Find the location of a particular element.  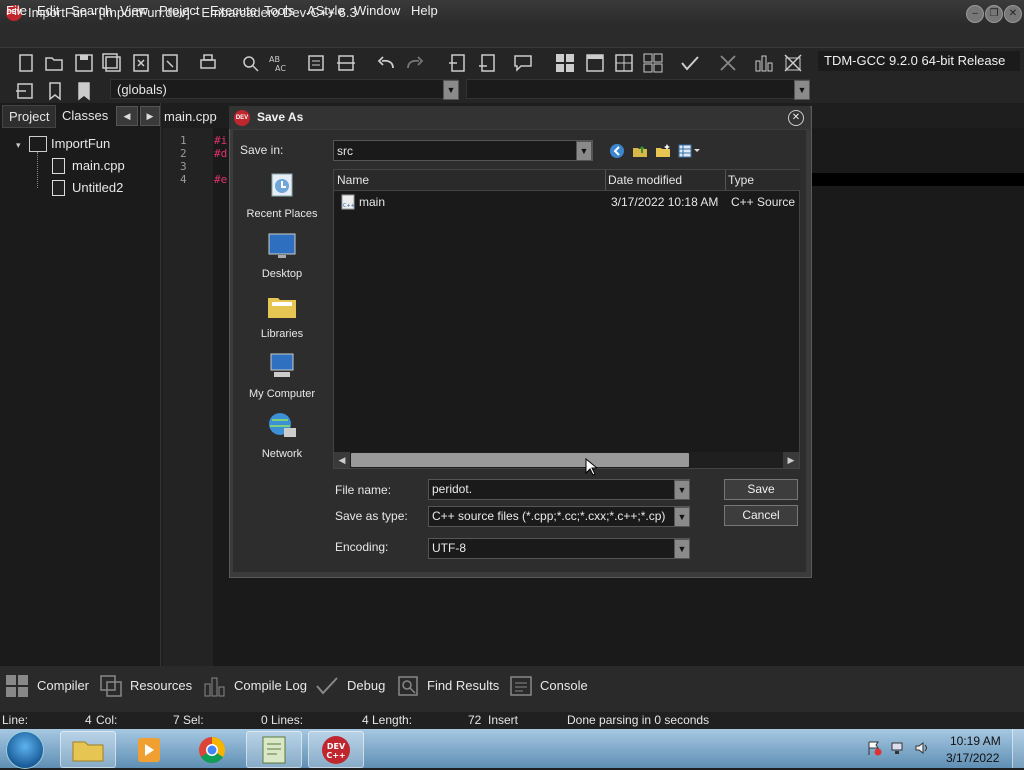

compile-run-icon is located at coordinates (624, 63).